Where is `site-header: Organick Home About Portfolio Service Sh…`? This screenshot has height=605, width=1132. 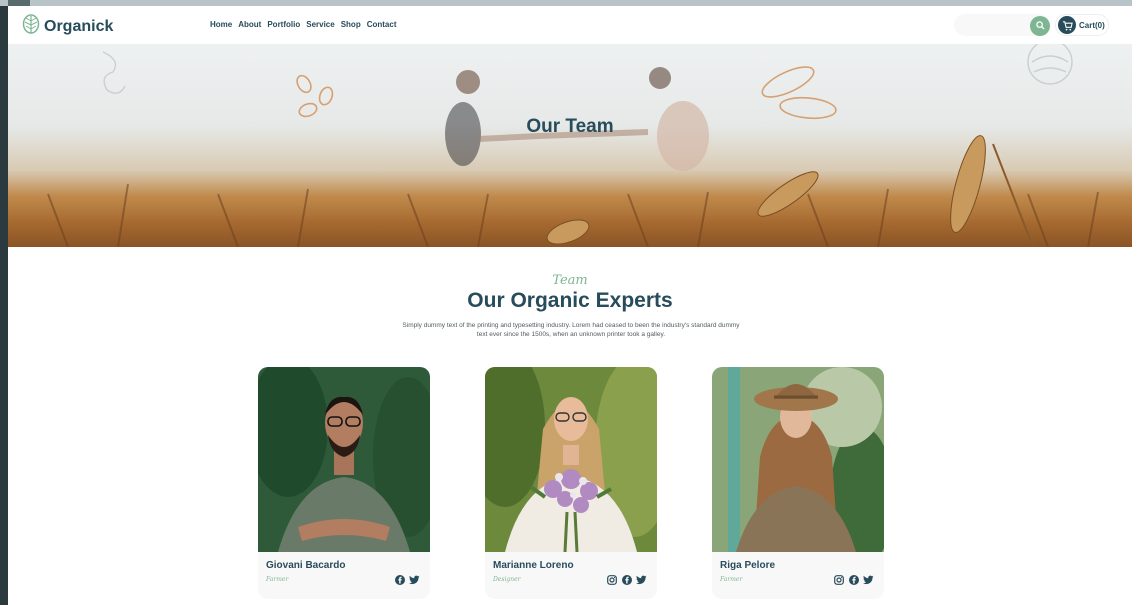
site-header: Organick Home About Portfolio Service Sh… is located at coordinates (570, 25).